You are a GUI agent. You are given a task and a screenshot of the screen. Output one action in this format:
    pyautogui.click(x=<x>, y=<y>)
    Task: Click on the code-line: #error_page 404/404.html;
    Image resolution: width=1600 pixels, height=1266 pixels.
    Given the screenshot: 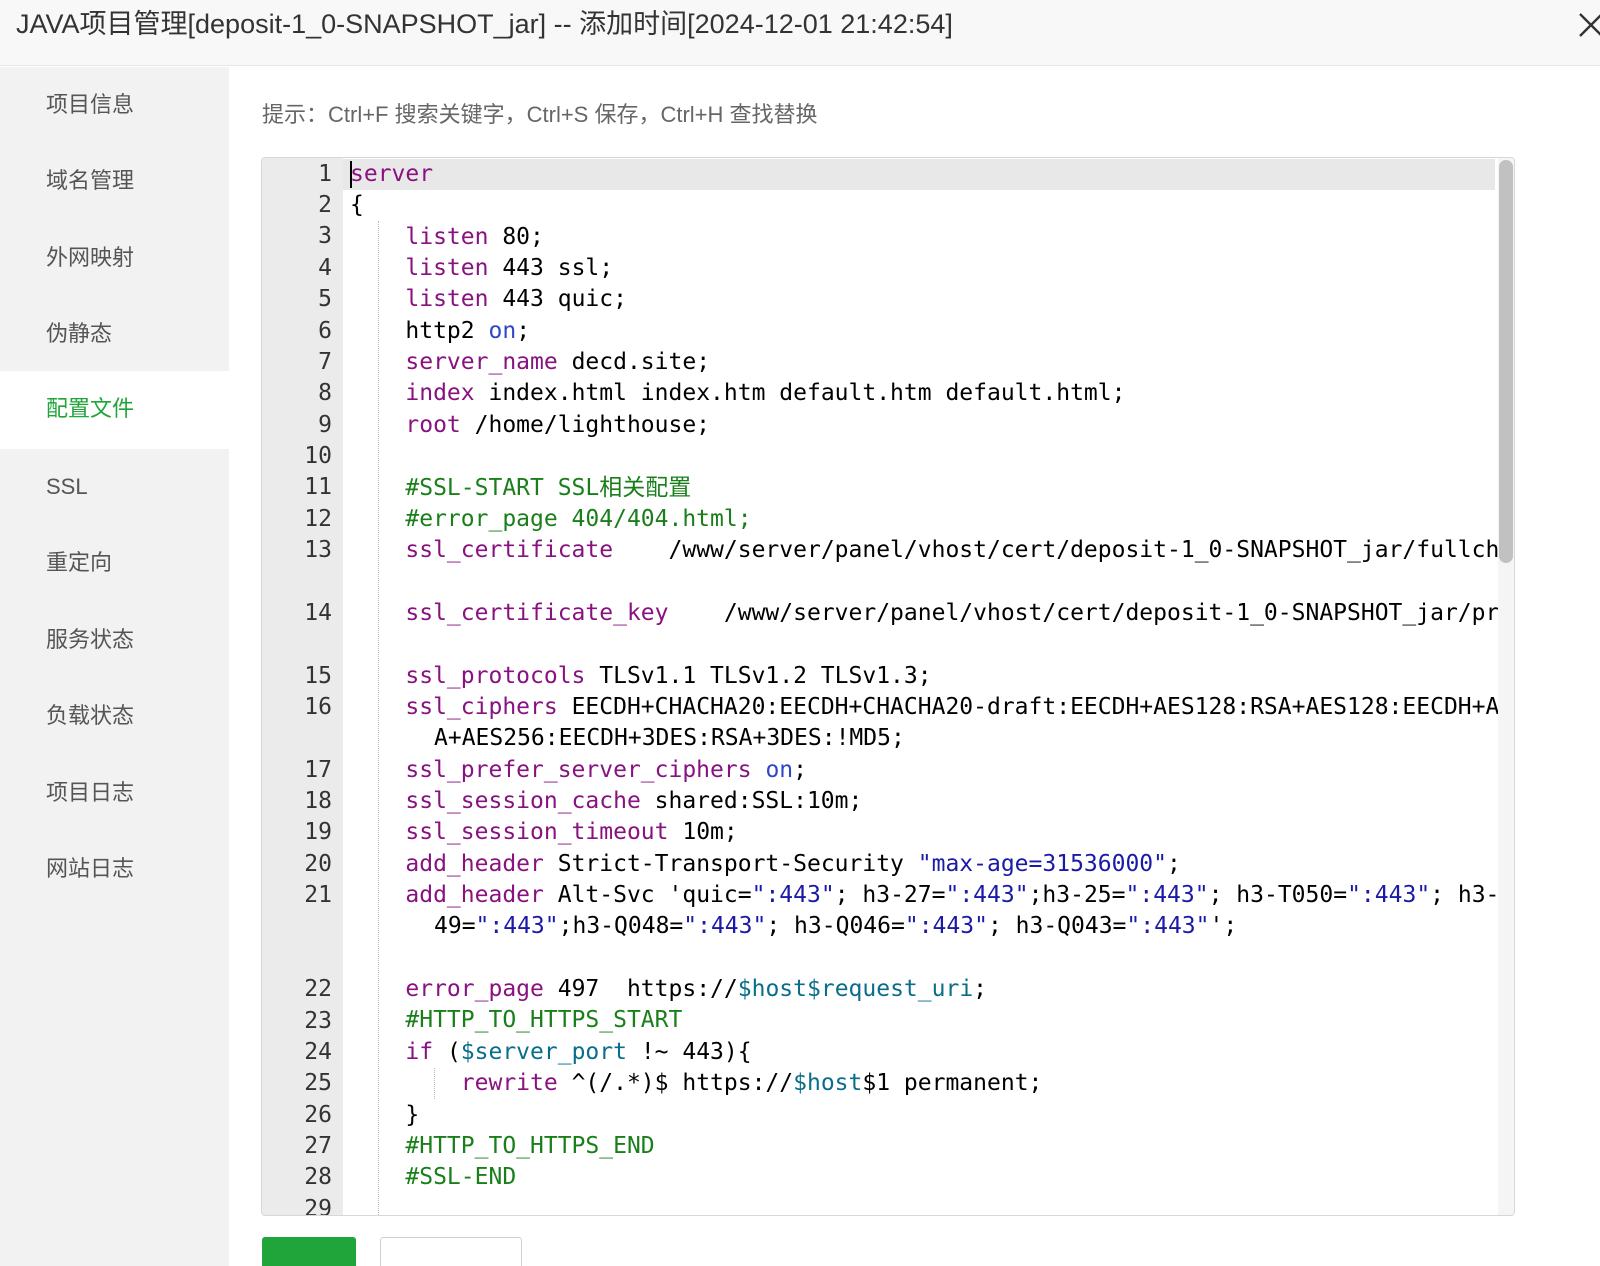 What is the action you would take?
    pyautogui.click(x=550, y=519)
    